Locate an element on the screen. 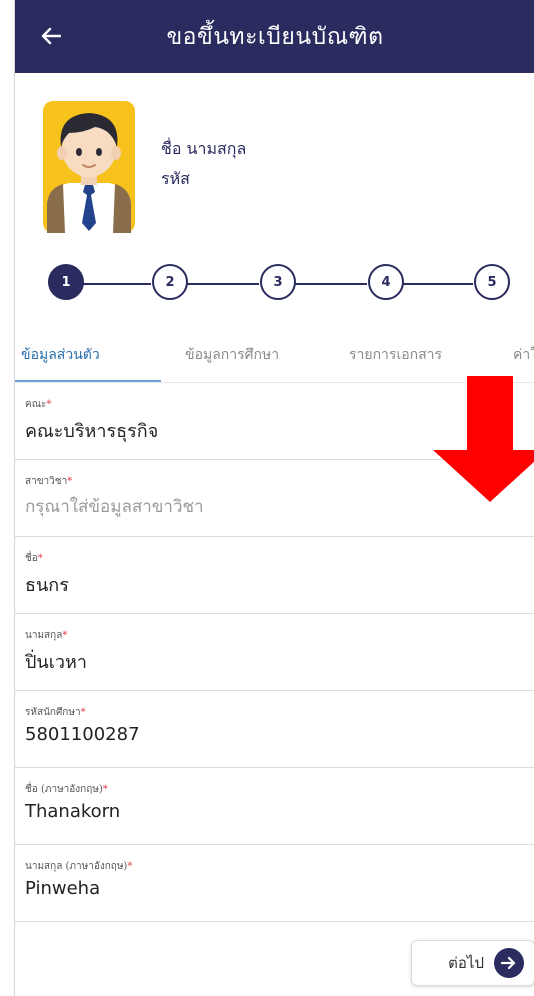 This screenshot has height=996, width=534. tab-documents: รายการเอกสาร is located at coordinates (395, 355).